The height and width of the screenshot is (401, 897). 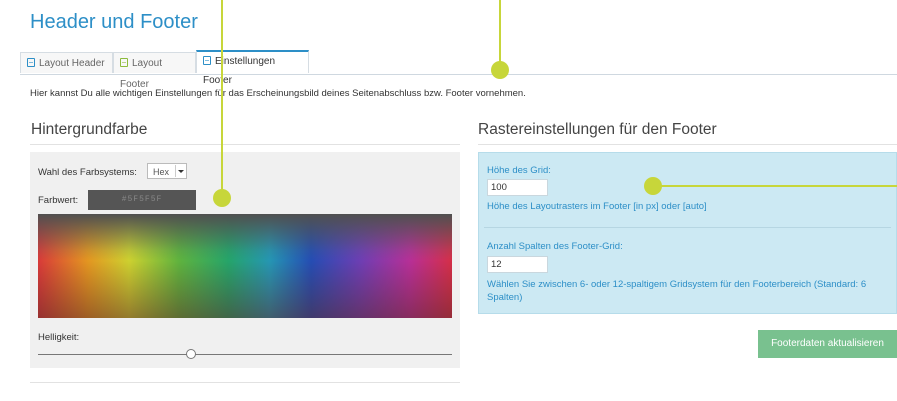 I want to click on brightness-slider-track, so click(x=245, y=354).